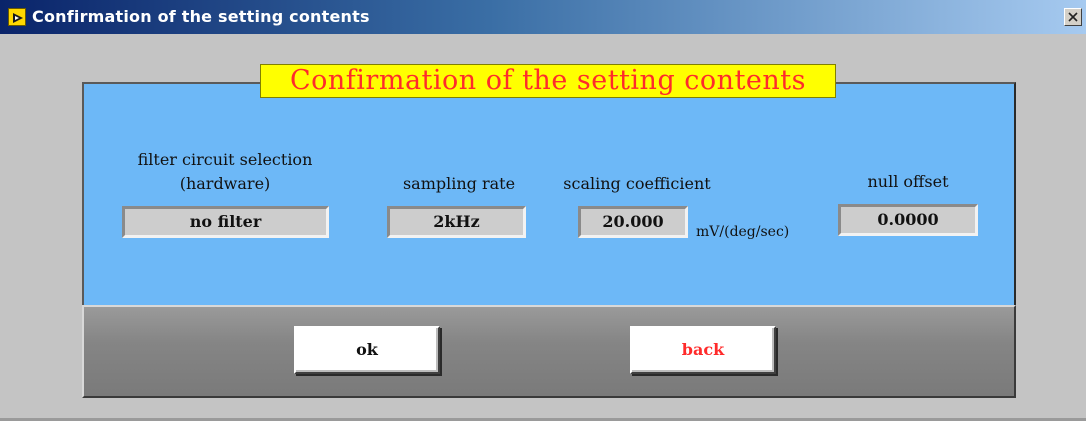 The image size is (1086, 421). I want to click on null-offset-value: 0.0000, so click(908, 220).